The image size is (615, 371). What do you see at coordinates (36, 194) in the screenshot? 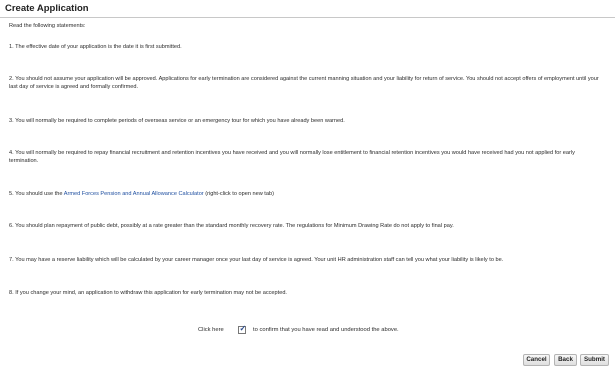
I see `statement-5-prefix: 5. You should use the` at bounding box center [36, 194].